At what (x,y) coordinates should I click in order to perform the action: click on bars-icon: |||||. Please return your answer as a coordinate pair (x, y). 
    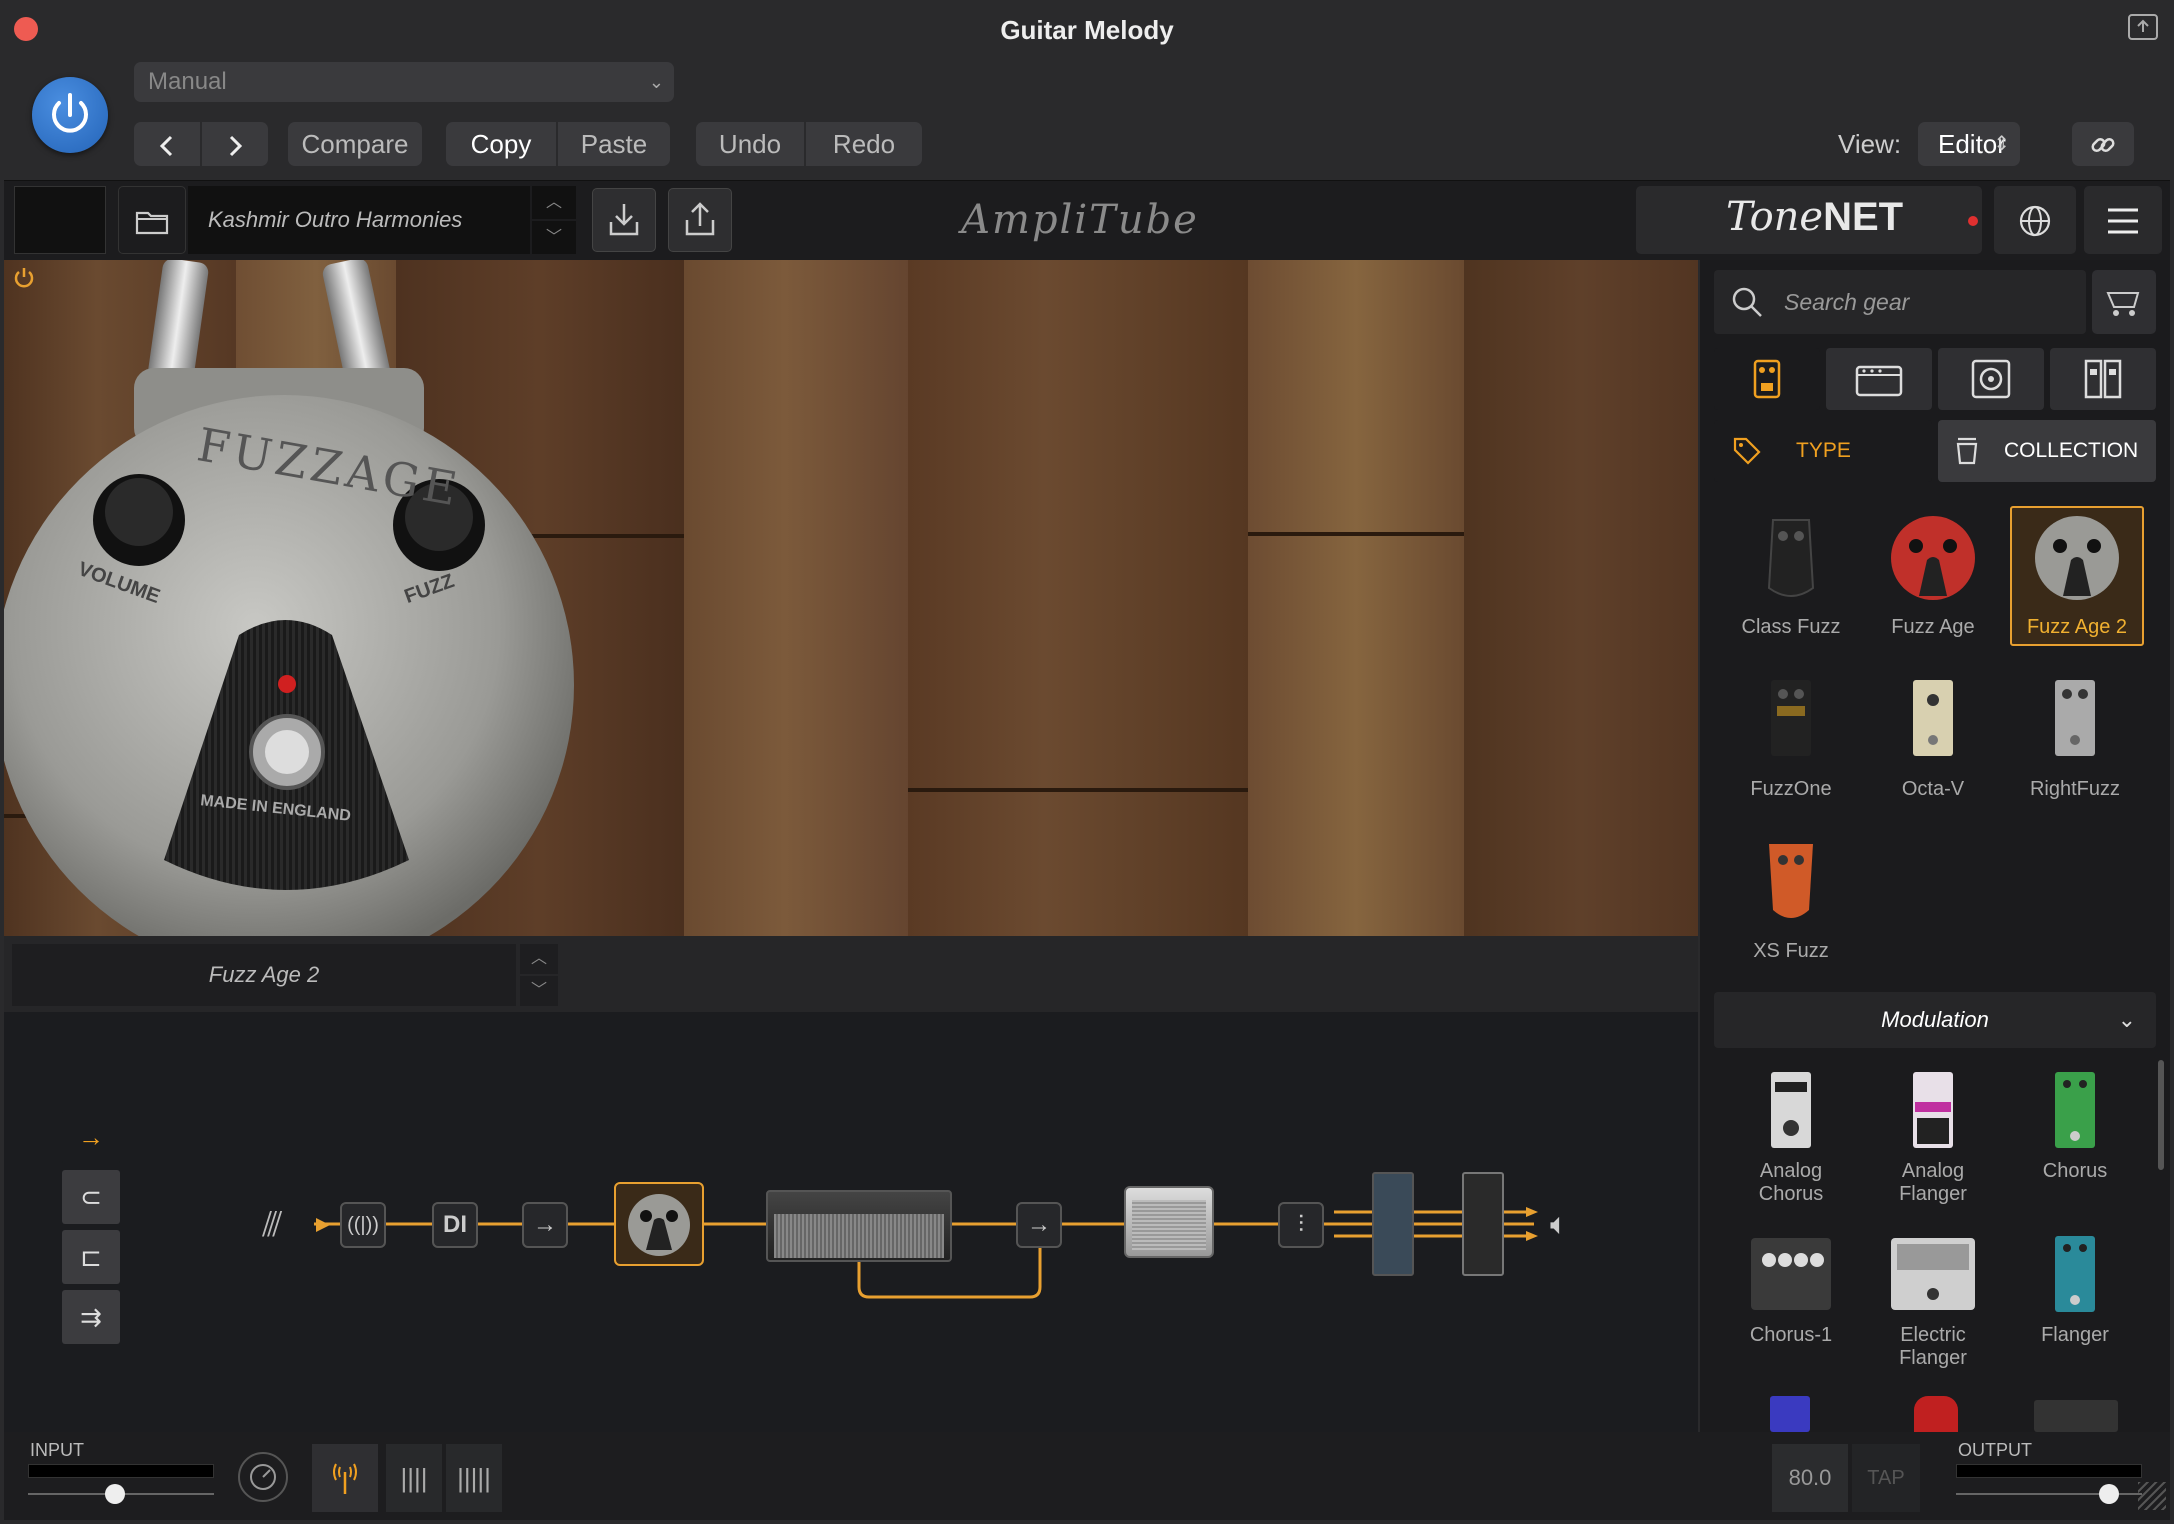
    Looking at the image, I should click on (474, 1478).